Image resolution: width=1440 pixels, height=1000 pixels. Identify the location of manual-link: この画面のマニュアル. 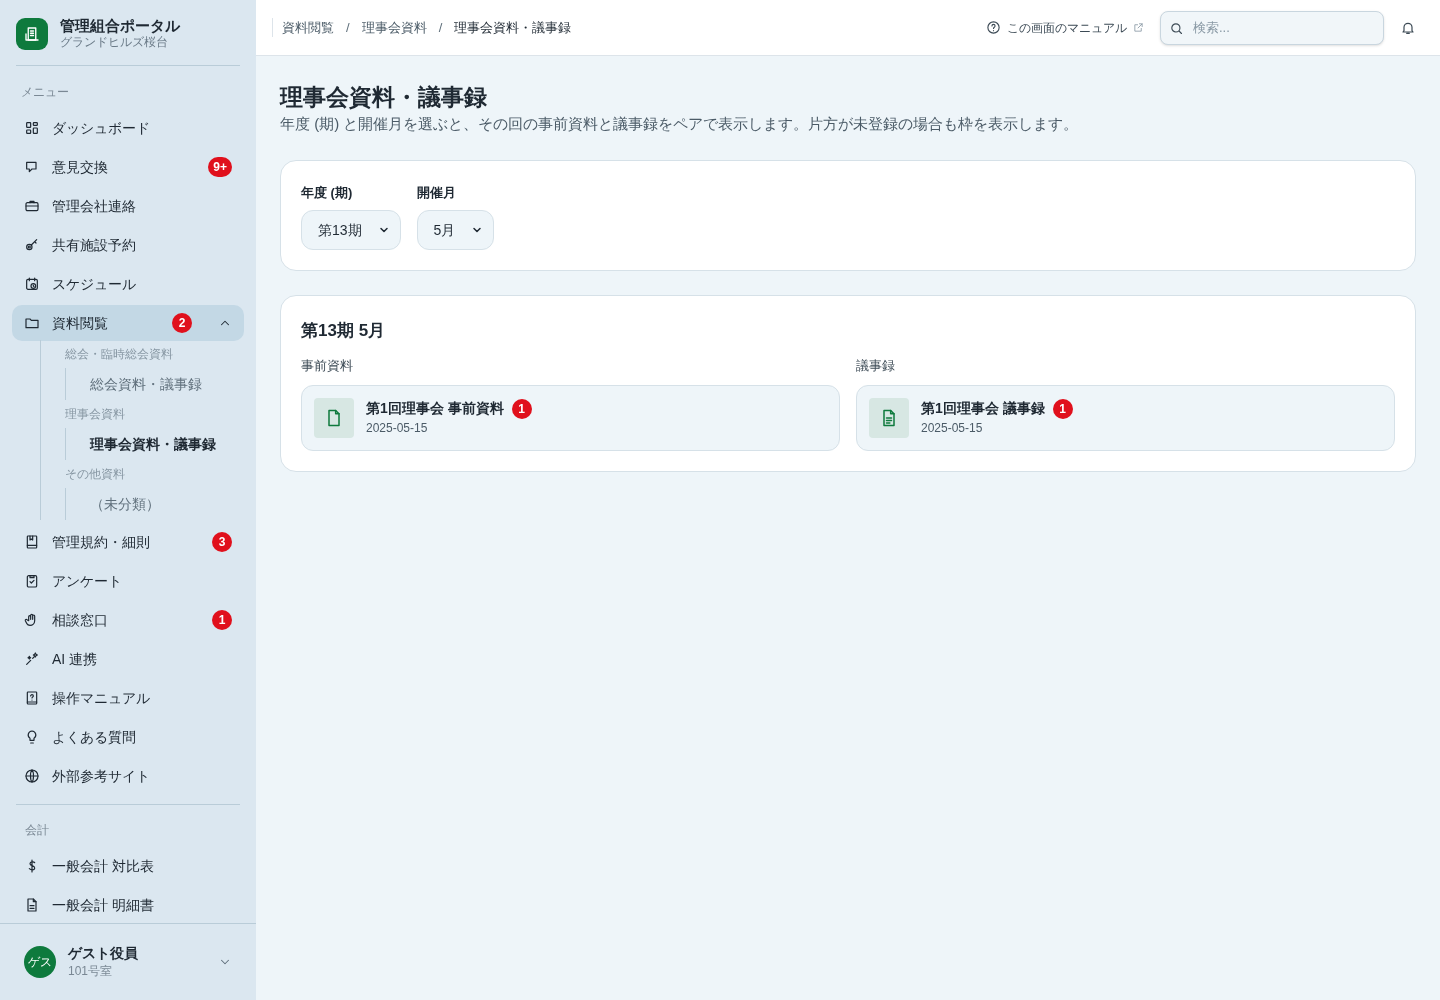
(1065, 27).